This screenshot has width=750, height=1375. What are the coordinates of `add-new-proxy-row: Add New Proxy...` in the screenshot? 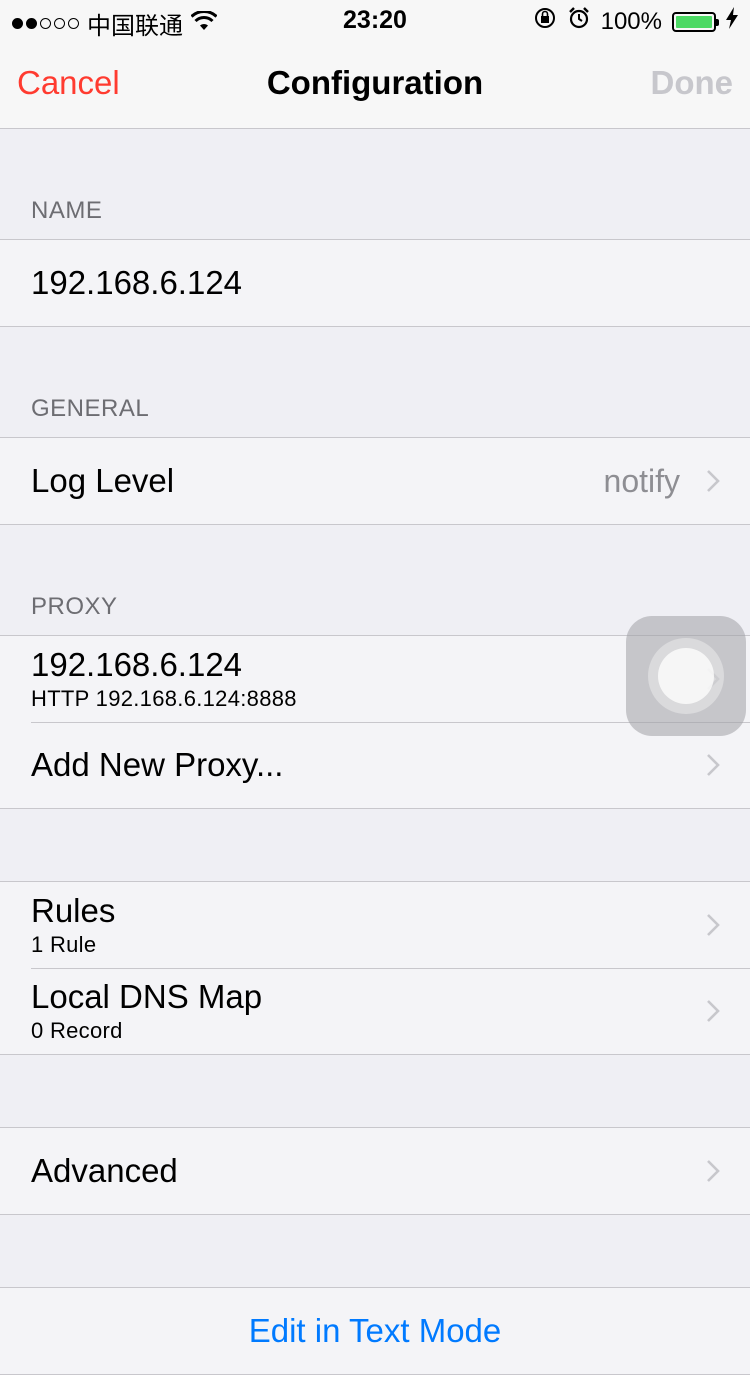 It's located at (375, 765).